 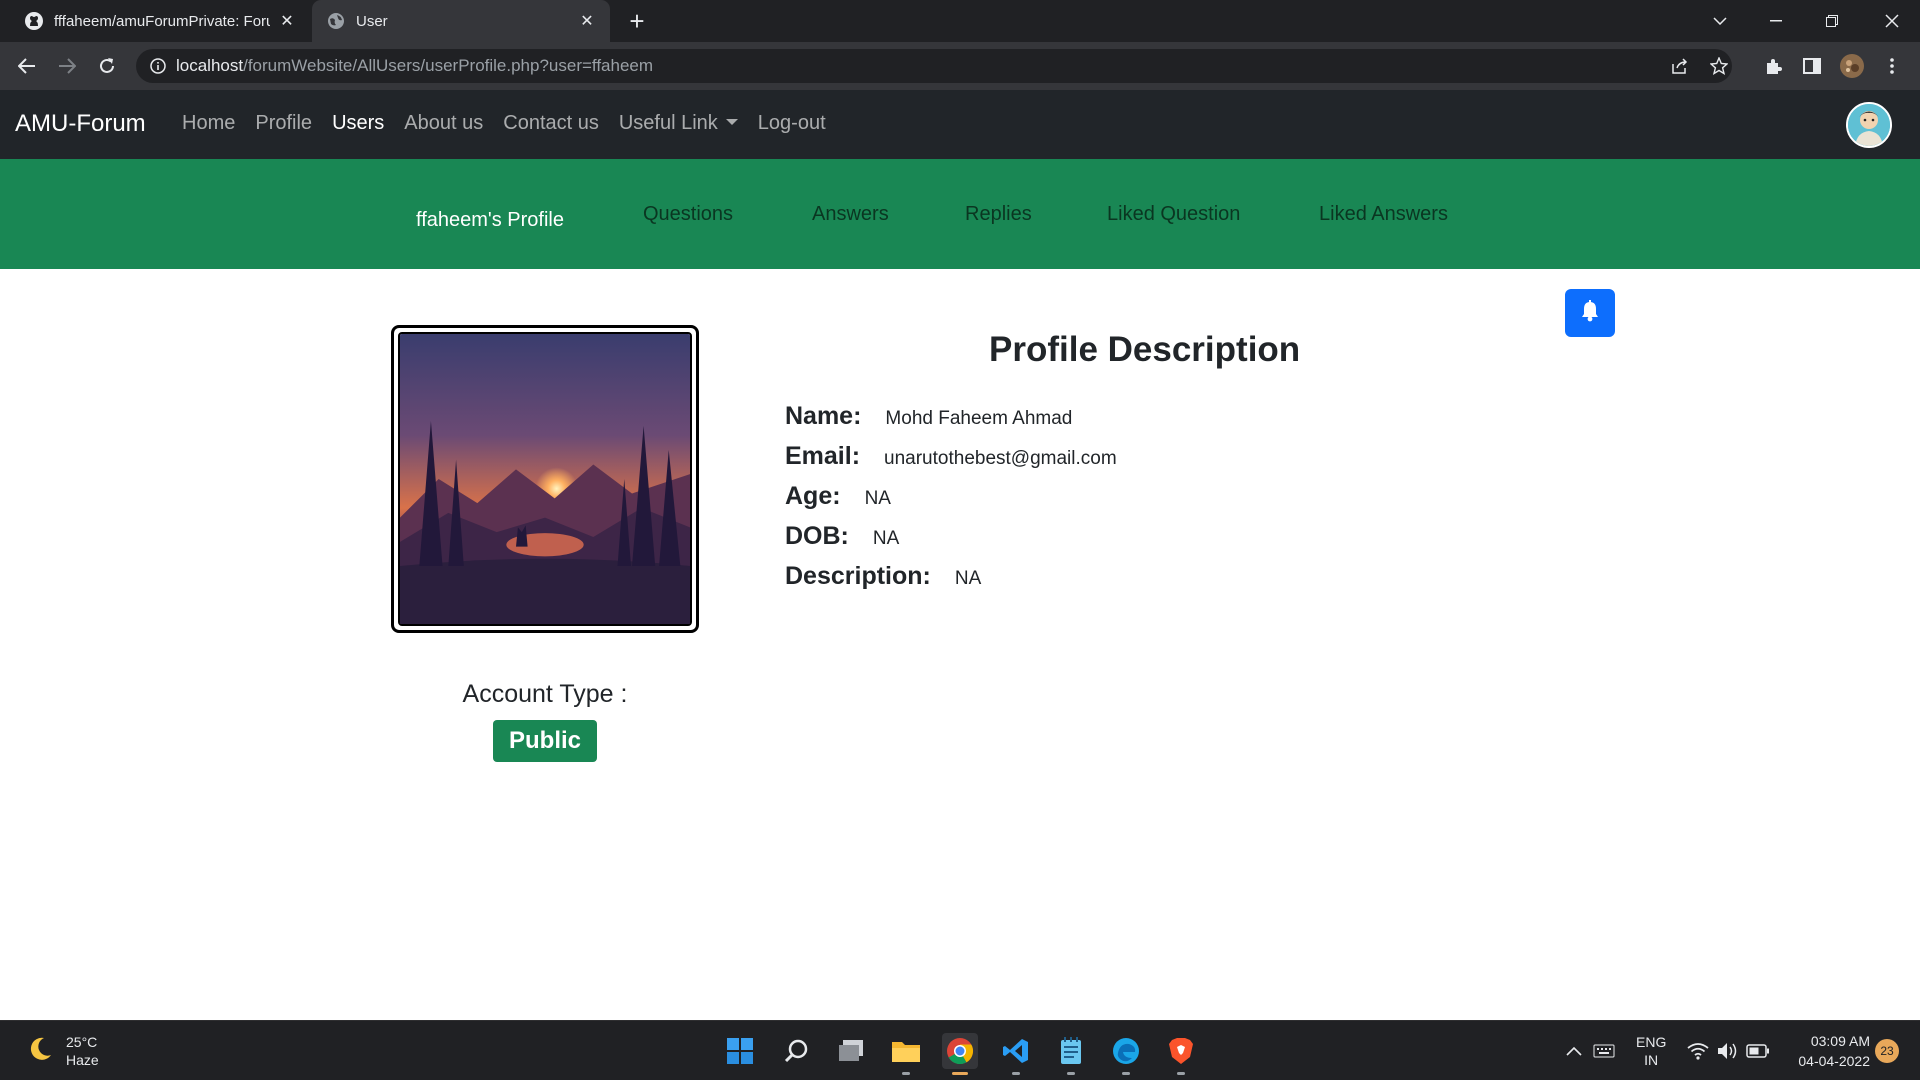 I want to click on field-value: Mohd Faheem Ahmad, so click(x=979, y=418).